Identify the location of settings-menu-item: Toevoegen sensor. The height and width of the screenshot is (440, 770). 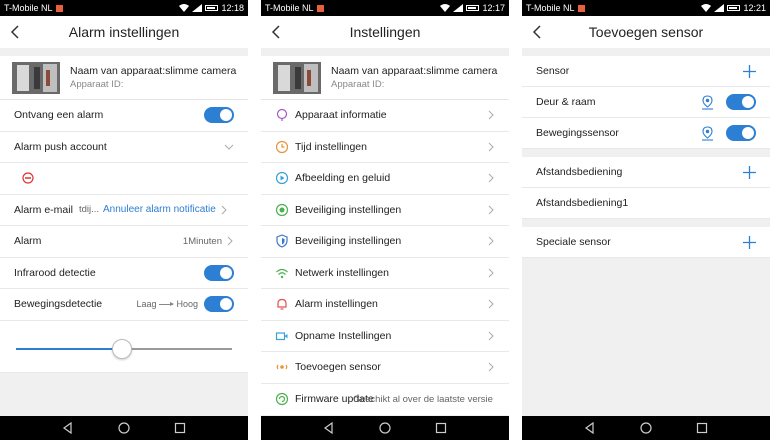
(385, 368).